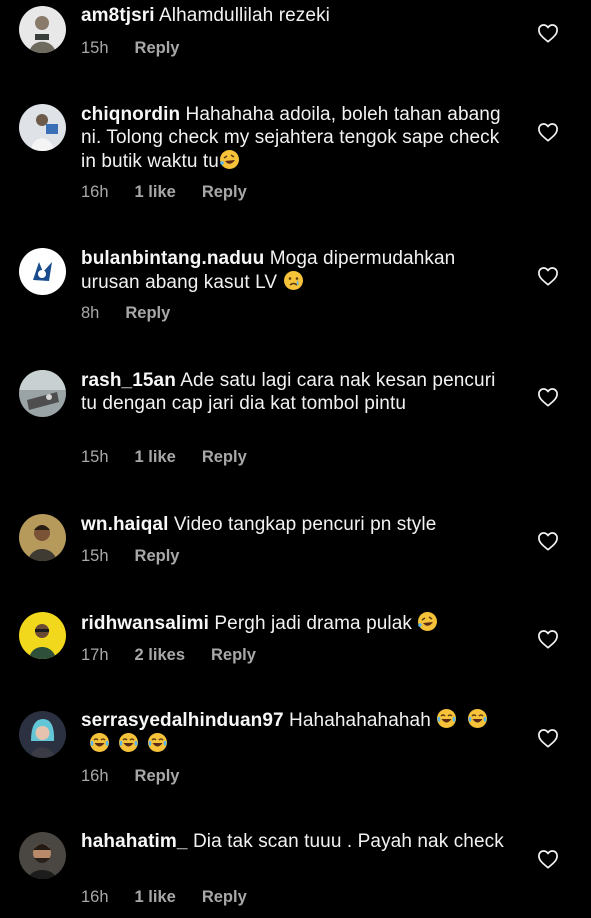 The width and height of the screenshot is (591, 918). I want to click on comment-meta: 15h 1 like Reply, so click(177, 457).